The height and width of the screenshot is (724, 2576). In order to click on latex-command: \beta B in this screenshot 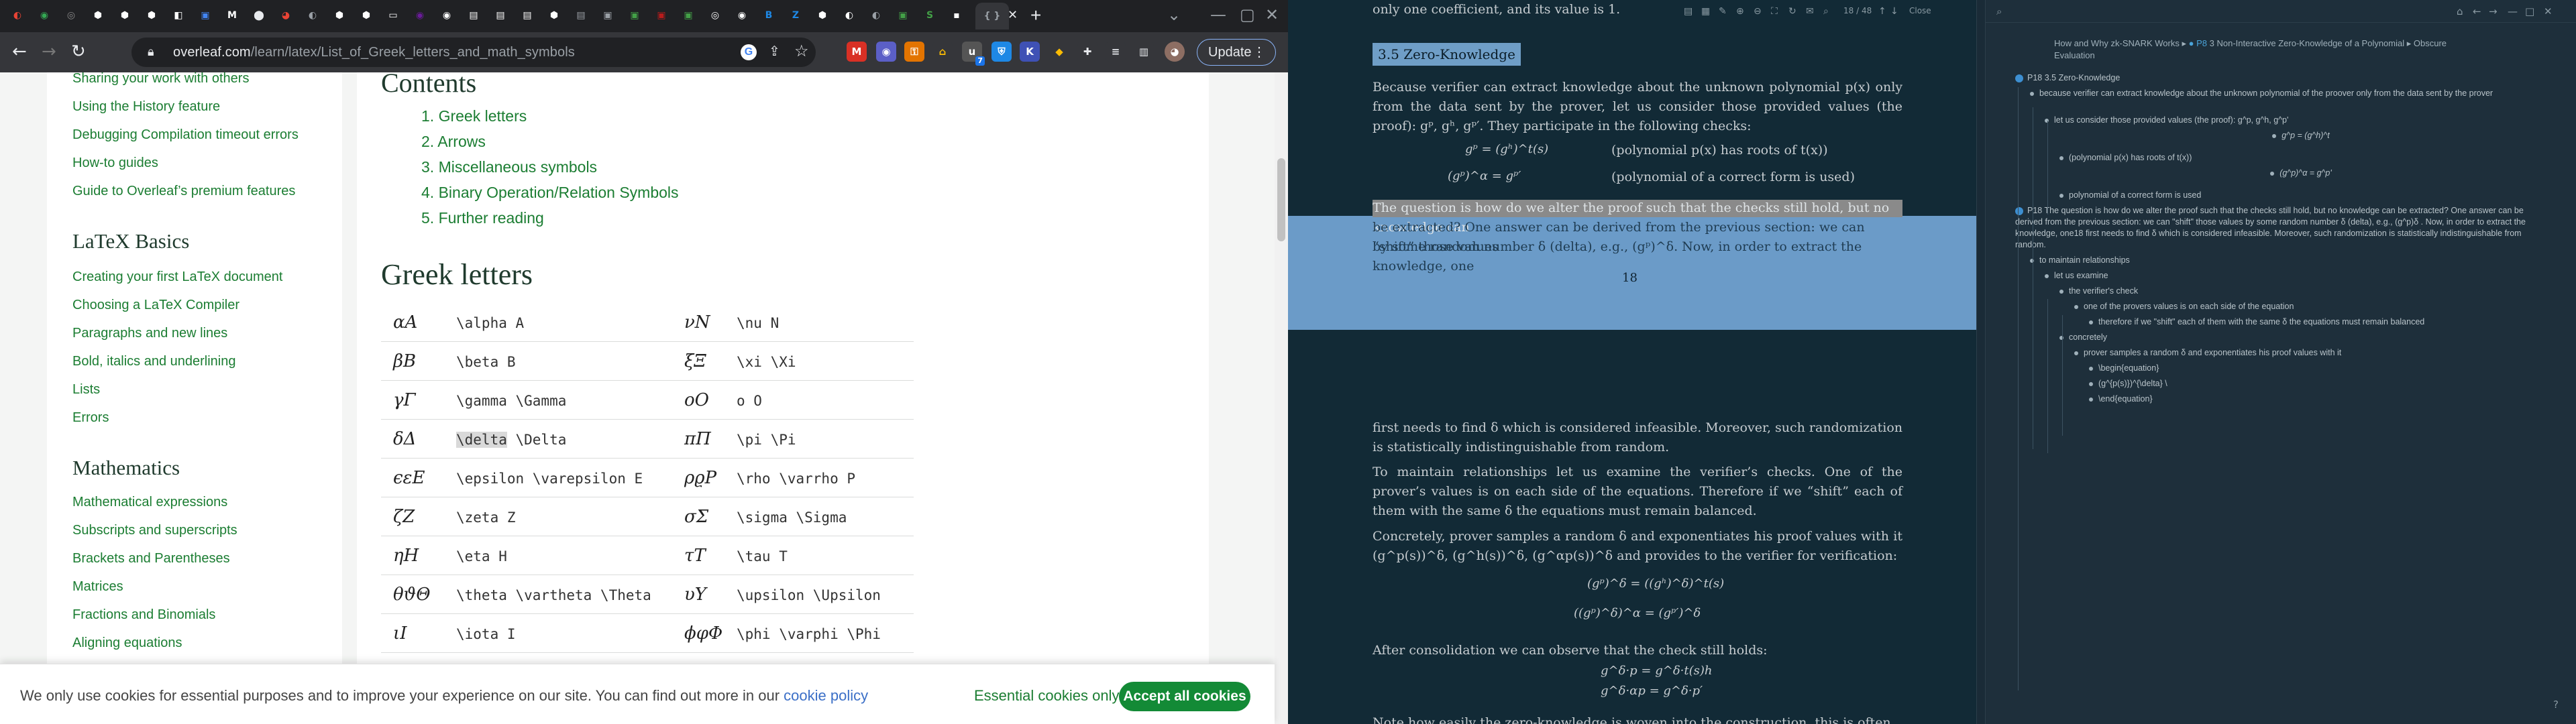, I will do `click(486, 362)`.